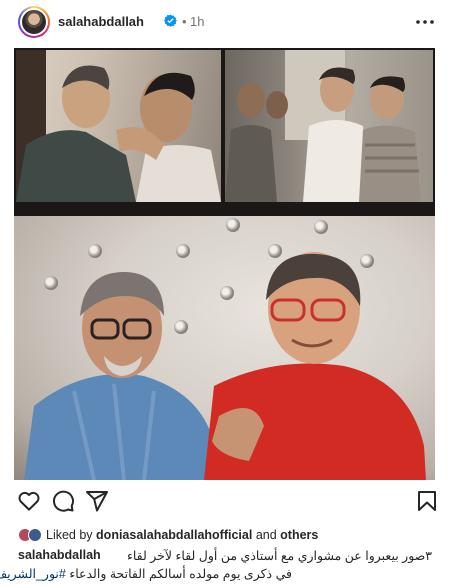  Describe the element at coordinates (29, 501) in the screenshot. I see `heart-icon` at that location.